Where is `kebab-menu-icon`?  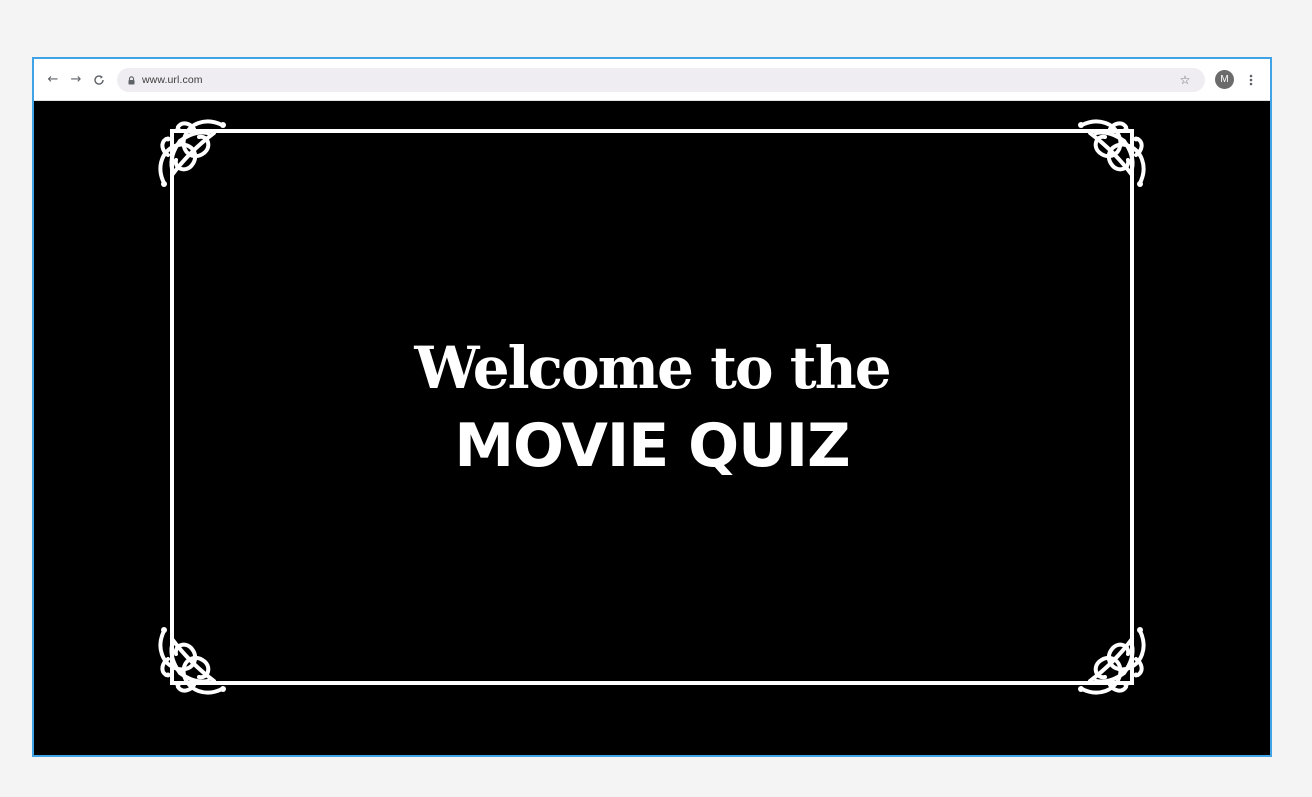
kebab-menu-icon is located at coordinates (1251, 80).